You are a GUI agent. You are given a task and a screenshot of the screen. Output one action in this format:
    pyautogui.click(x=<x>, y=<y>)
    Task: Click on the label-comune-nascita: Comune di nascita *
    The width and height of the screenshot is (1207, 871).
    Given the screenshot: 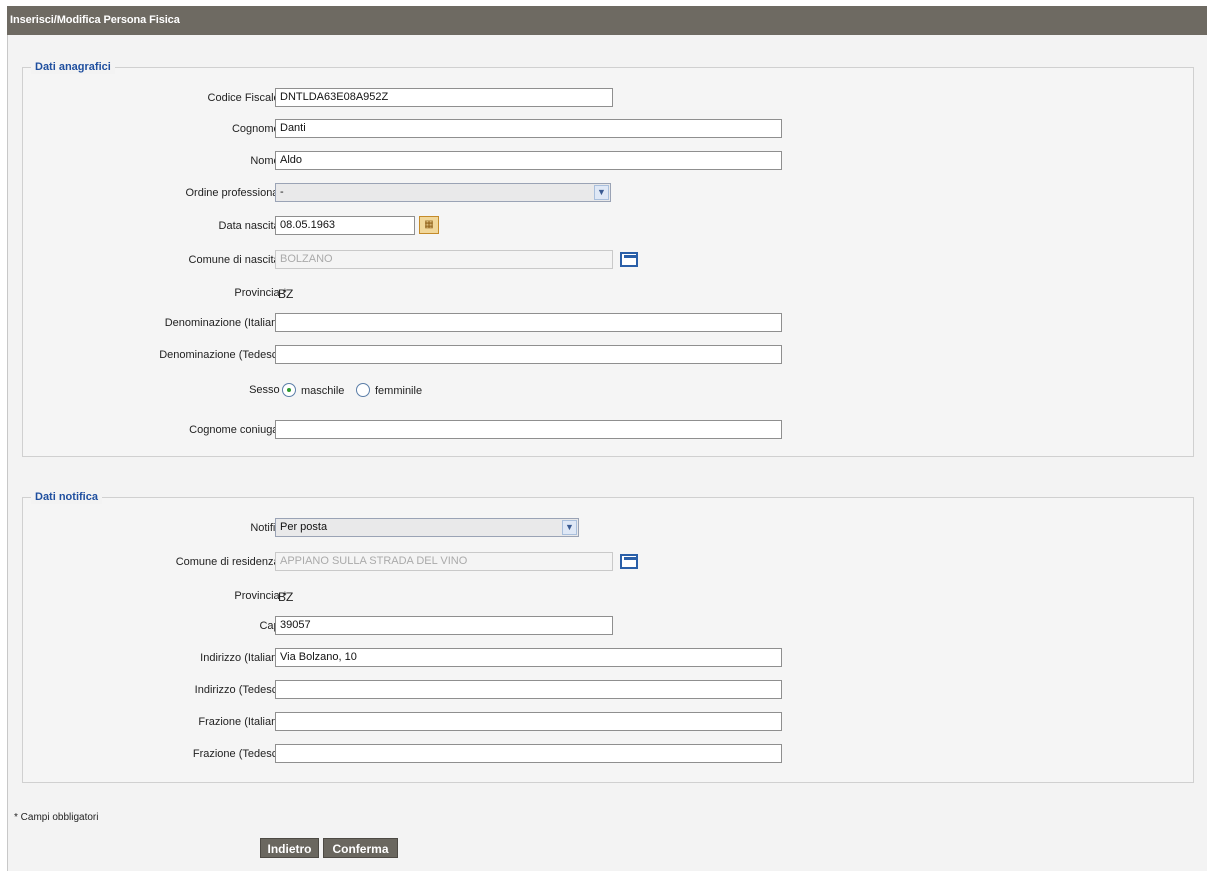 What is the action you would take?
    pyautogui.click(x=237, y=260)
    